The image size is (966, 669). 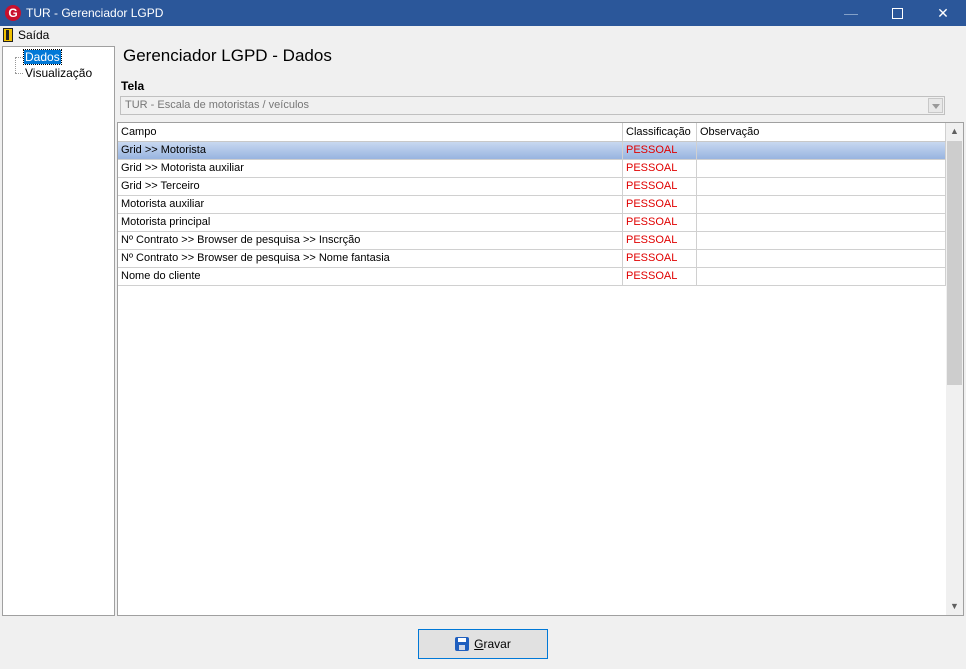 What do you see at coordinates (954, 606) in the screenshot?
I see `scroll-down-icon: ▼` at bounding box center [954, 606].